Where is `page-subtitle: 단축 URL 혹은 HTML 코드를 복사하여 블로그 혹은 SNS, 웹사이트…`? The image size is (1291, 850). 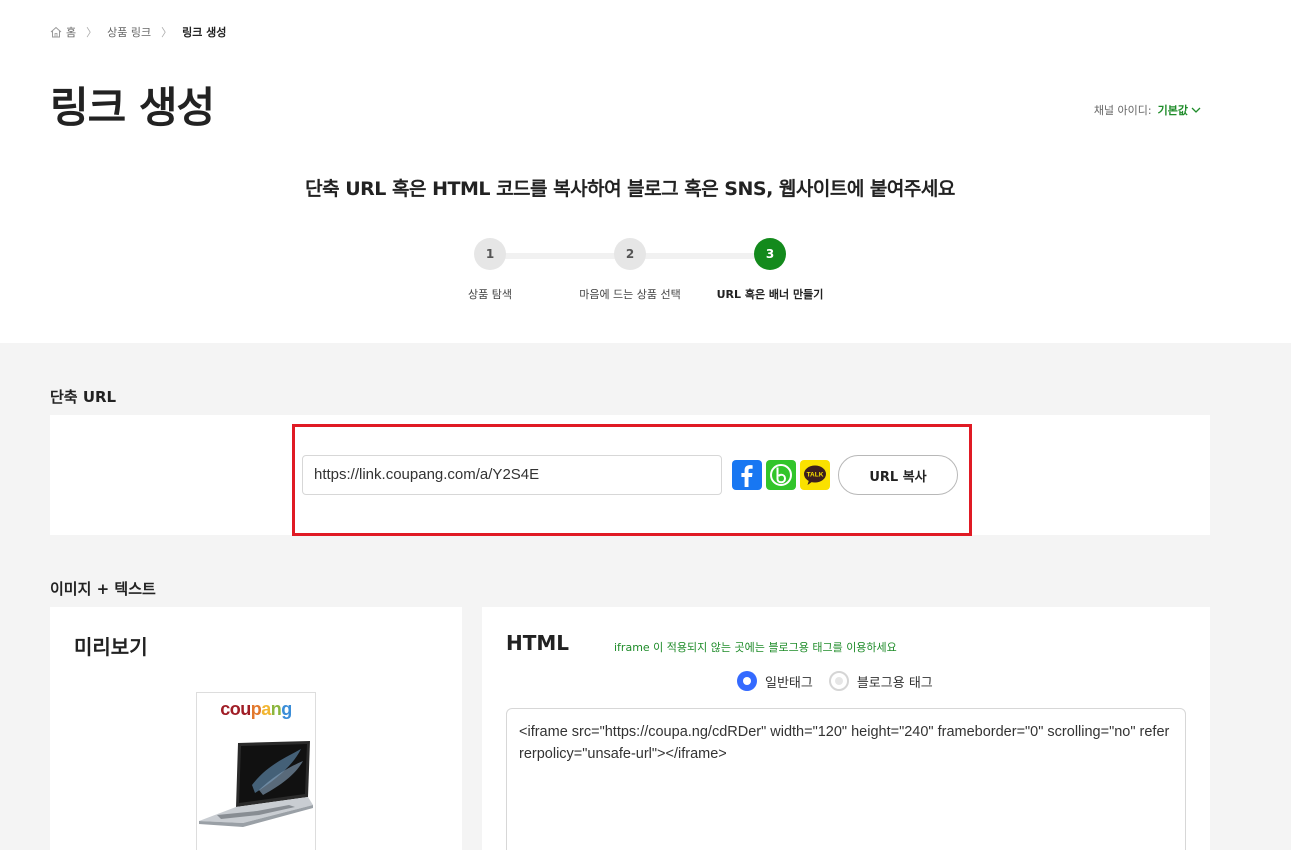
page-subtitle: 단축 URL 혹은 HTML 코드를 복사하여 블로그 혹은 SNS, 웹사이트… is located at coordinates (630, 189).